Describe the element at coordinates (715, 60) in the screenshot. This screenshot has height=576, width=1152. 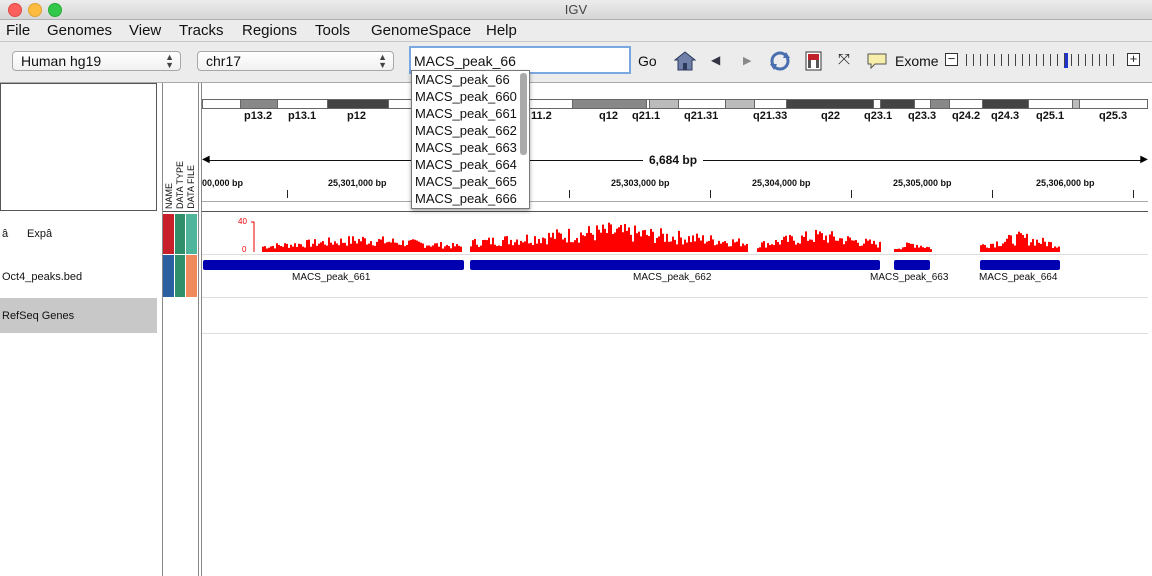
I see `back-icon: ◀` at that location.